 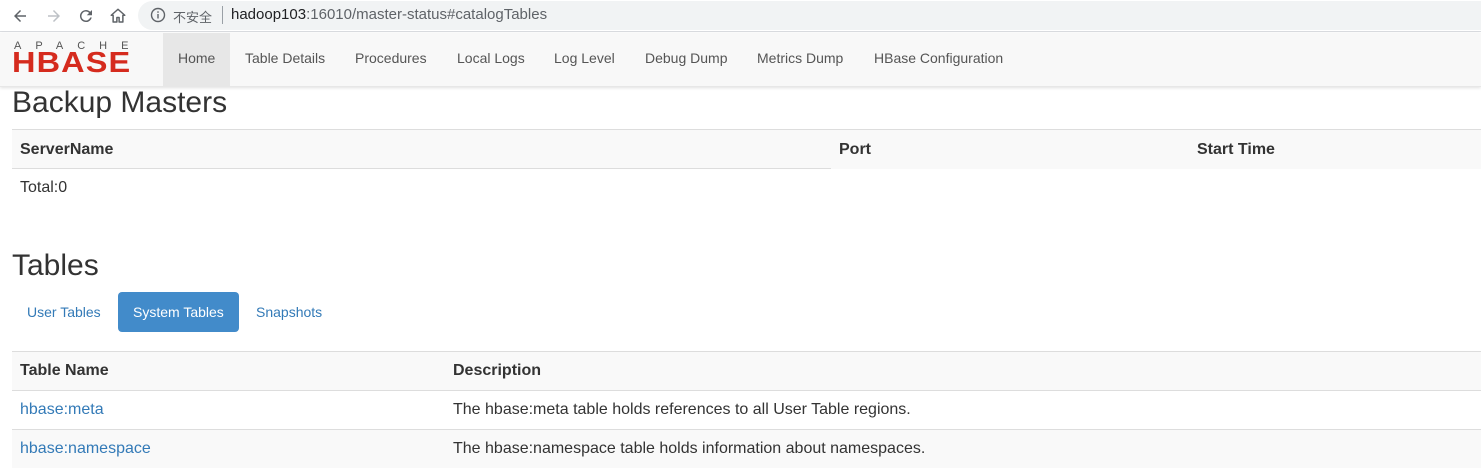 What do you see at coordinates (64, 370) in the screenshot?
I see `column-header-table-name: Table Name` at bounding box center [64, 370].